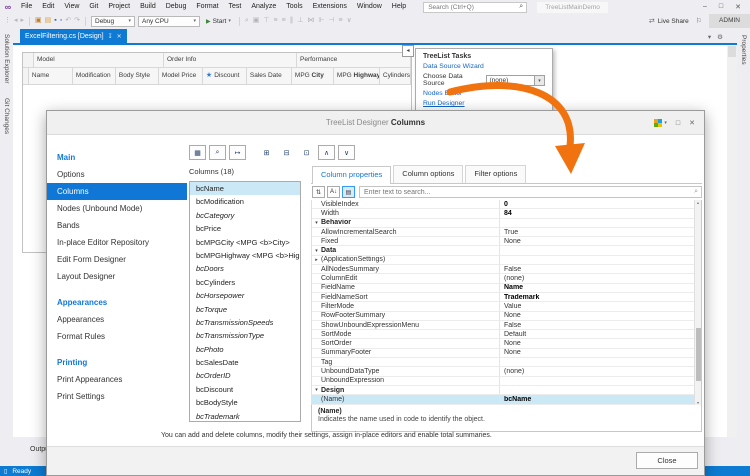 The height and width of the screenshot is (476, 750). Describe the element at coordinates (484, 103) in the screenshot. I see `run-designer-link: Run Designer` at that location.